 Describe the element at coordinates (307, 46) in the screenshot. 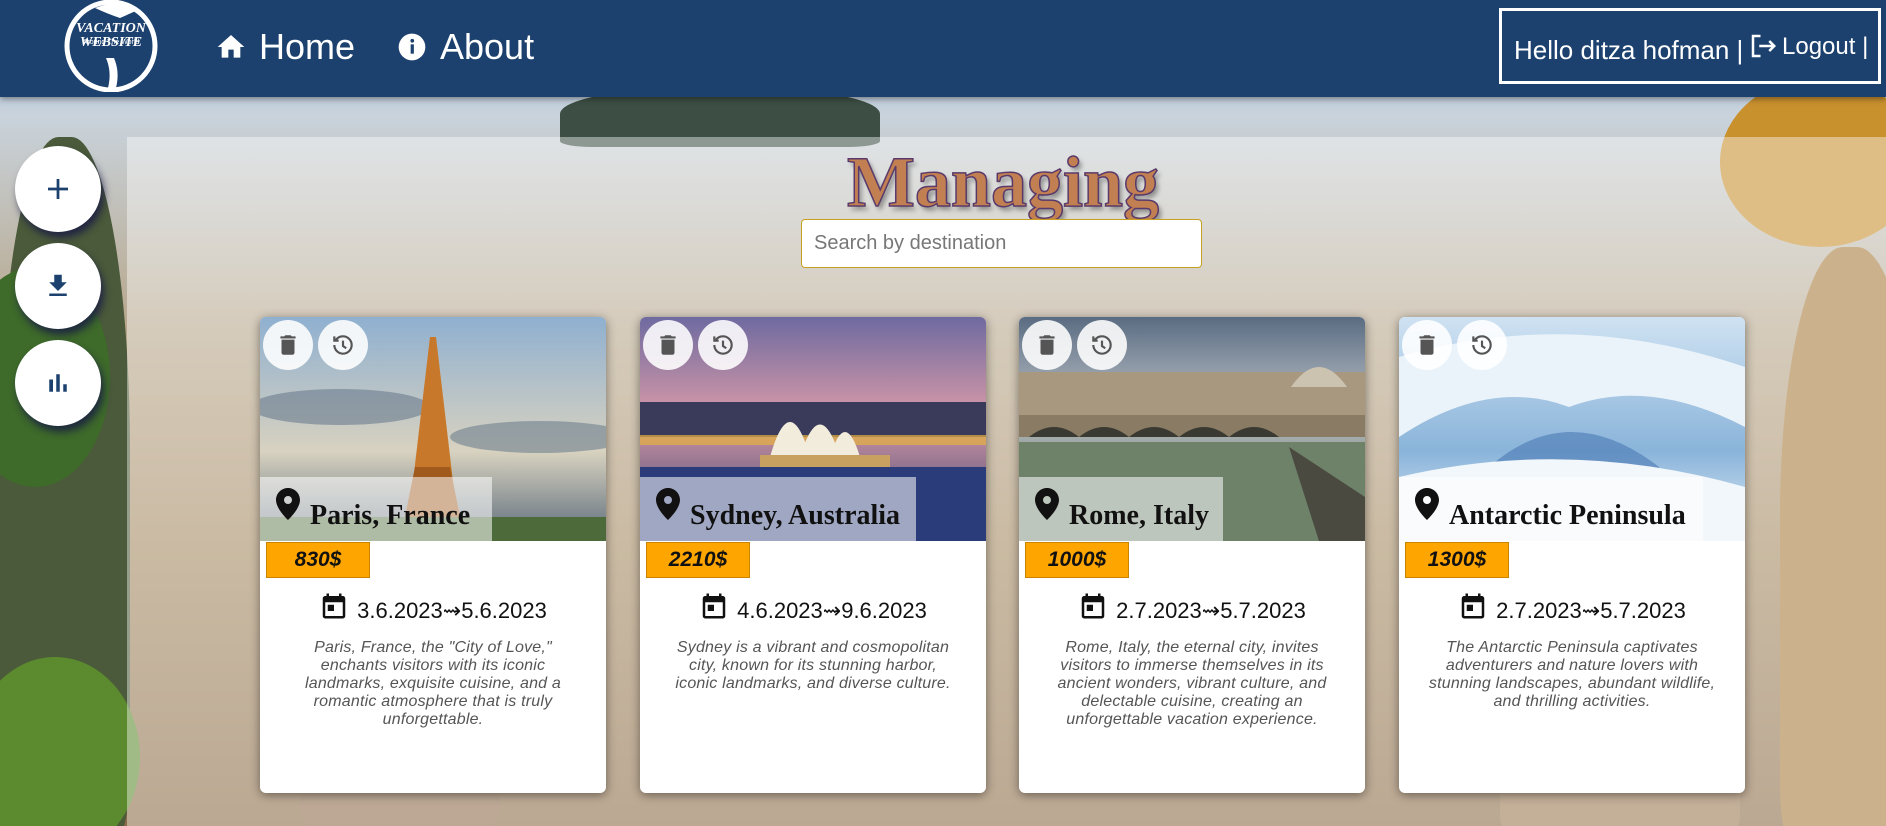

I see `nav-home-label: Home` at that location.